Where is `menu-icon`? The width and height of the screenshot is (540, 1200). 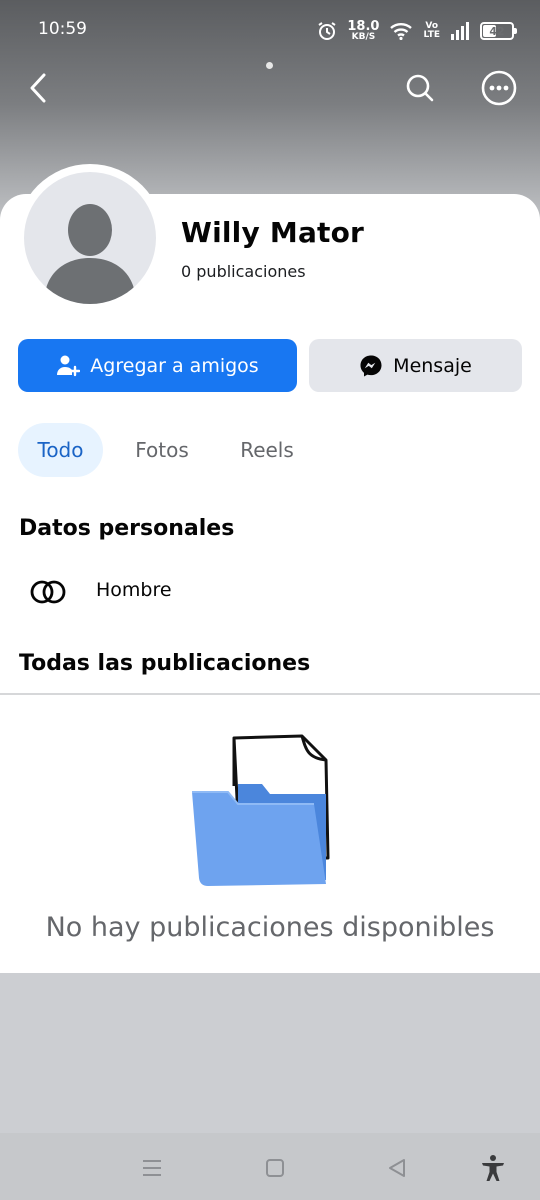 menu-icon is located at coordinates (152, 1168).